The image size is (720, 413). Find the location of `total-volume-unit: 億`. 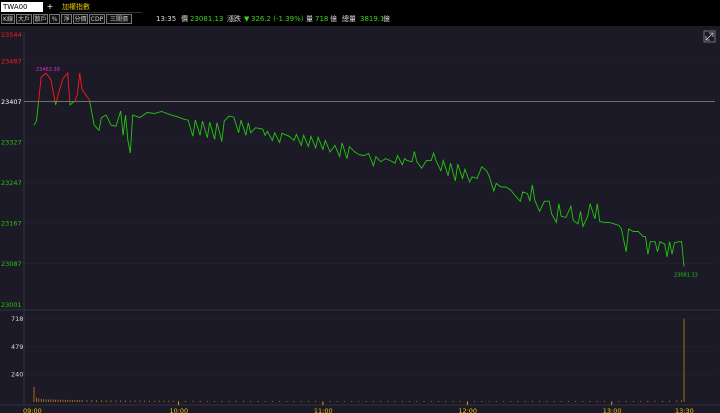

total-volume-unit: 億 is located at coordinates (386, 19).